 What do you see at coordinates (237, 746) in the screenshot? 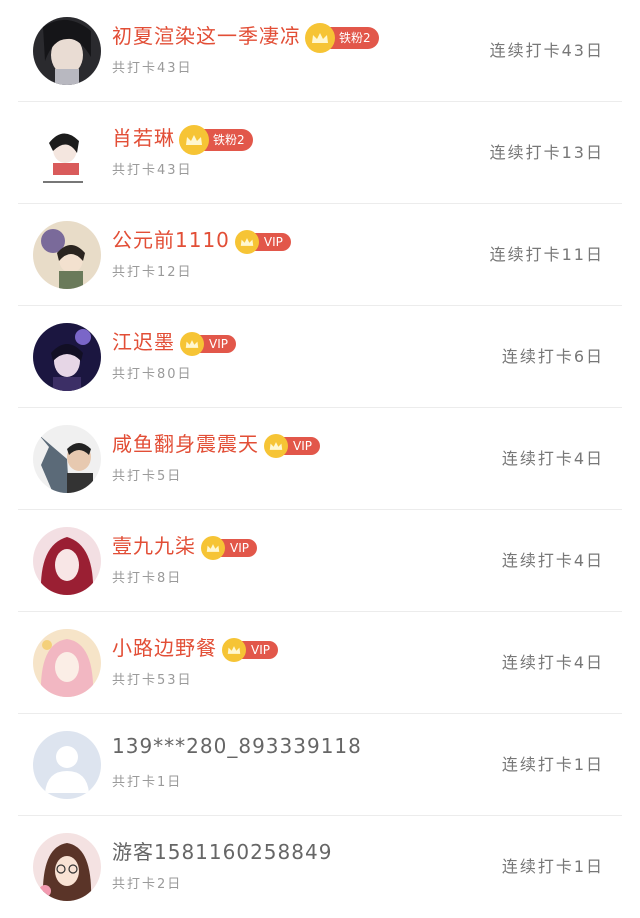
I see `user-name: 139***280_893339118` at bounding box center [237, 746].